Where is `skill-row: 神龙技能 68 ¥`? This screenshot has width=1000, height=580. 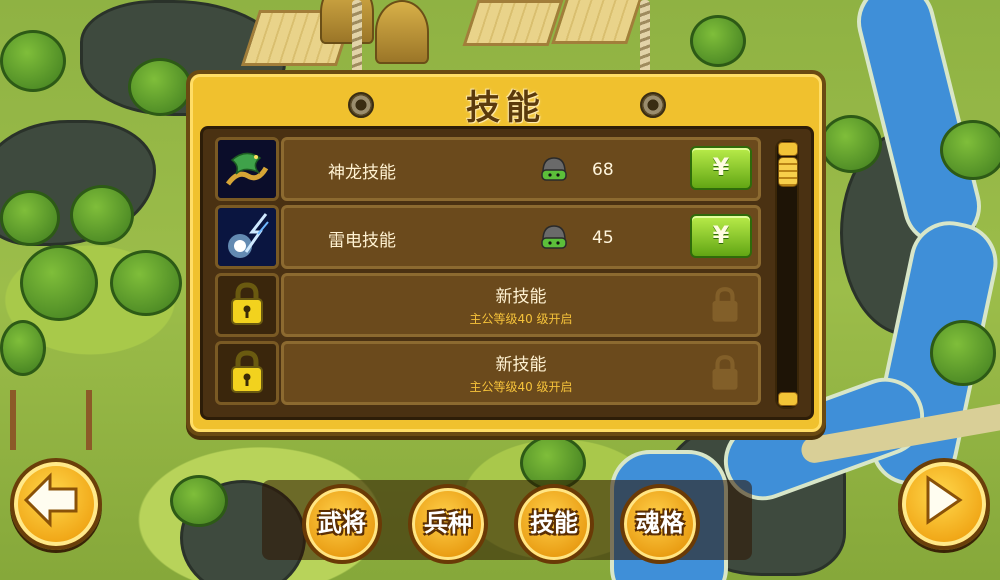 skill-row: 神龙技能 68 ¥ is located at coordinates (488, 169).